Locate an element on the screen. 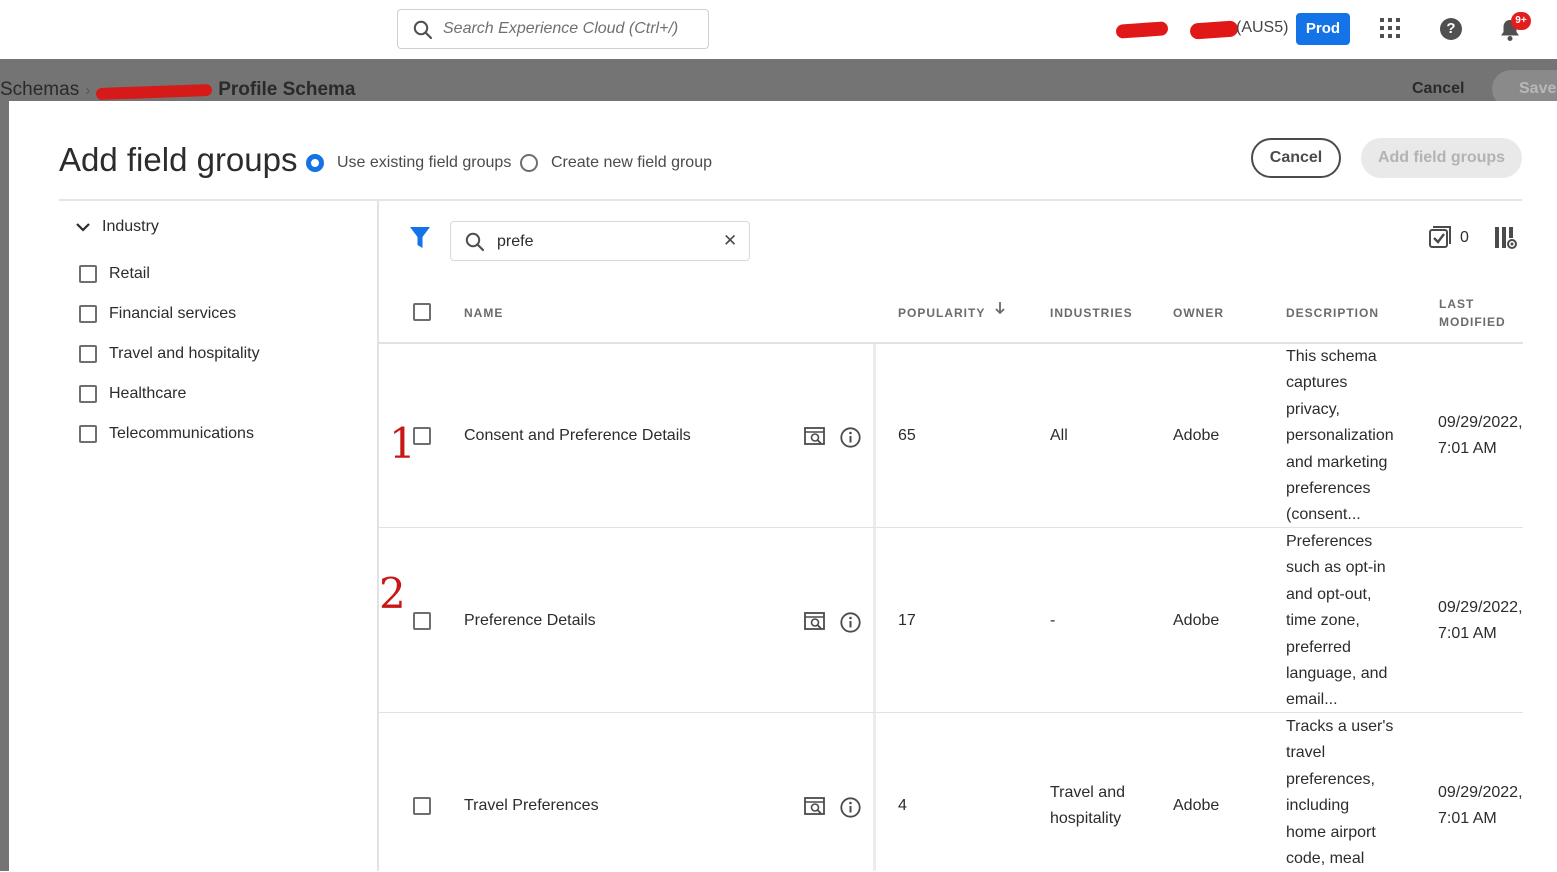  facet-healthcare: Healthcare is located at coordinates (132, 394).